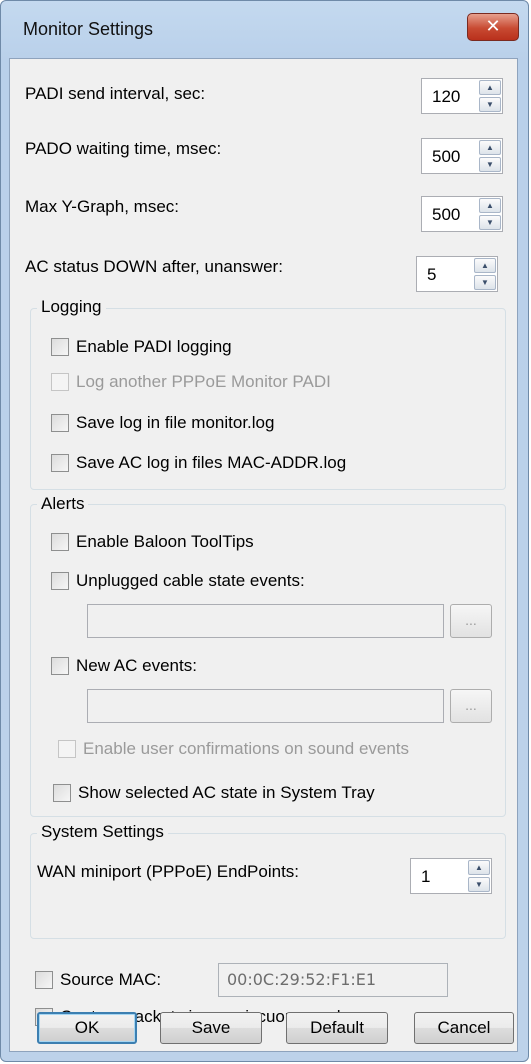  Describe the element at coordinates (337, 1028) in the screenshot. I see `default-button: Default` at that location.